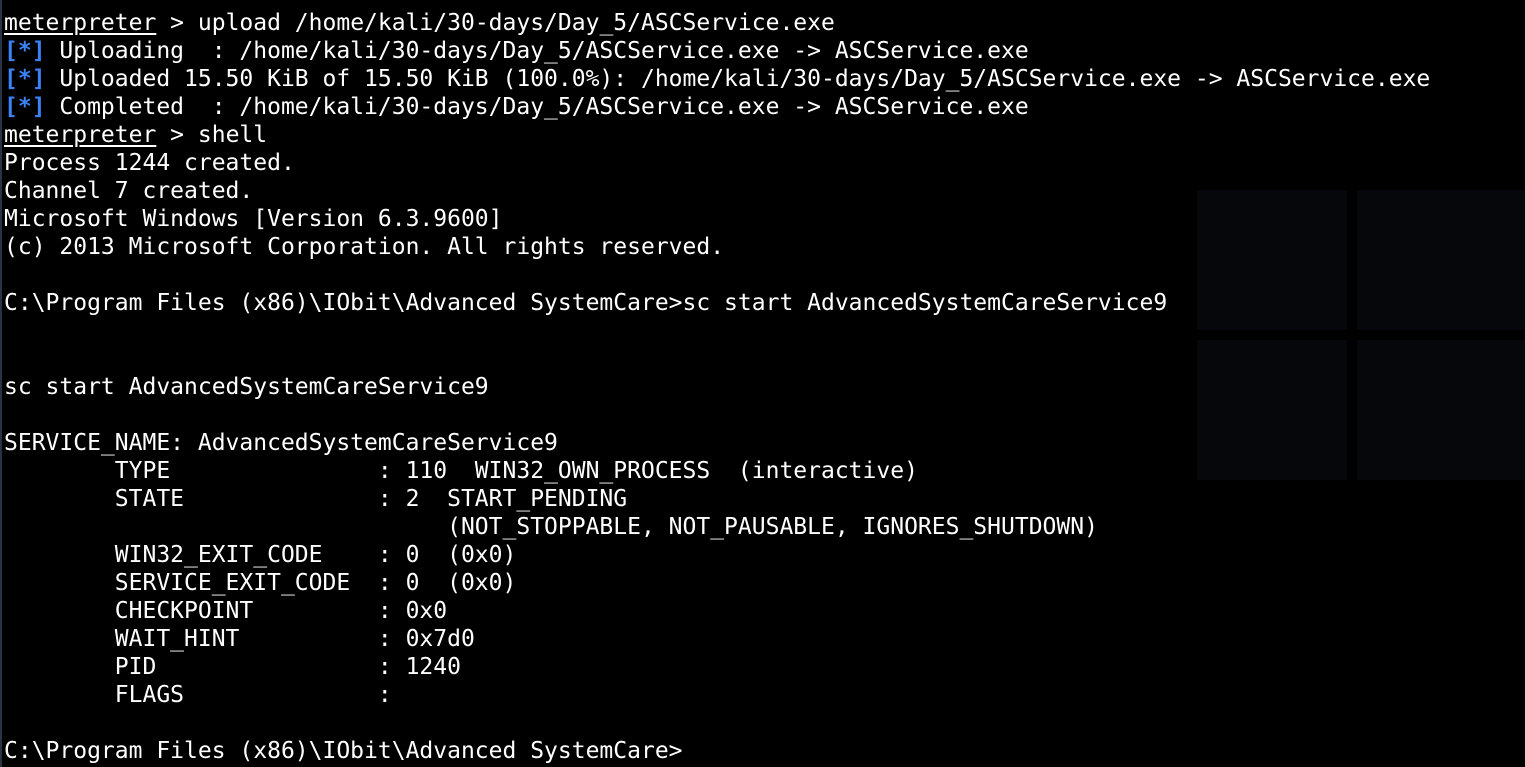 The image size is (1525, 767). What do you see at coordinates (260, 583) in the screenshot?
I see `output-line: SERVICE_EXIT_CODE : 0 (0x0)` at bounding box center [260, 583].